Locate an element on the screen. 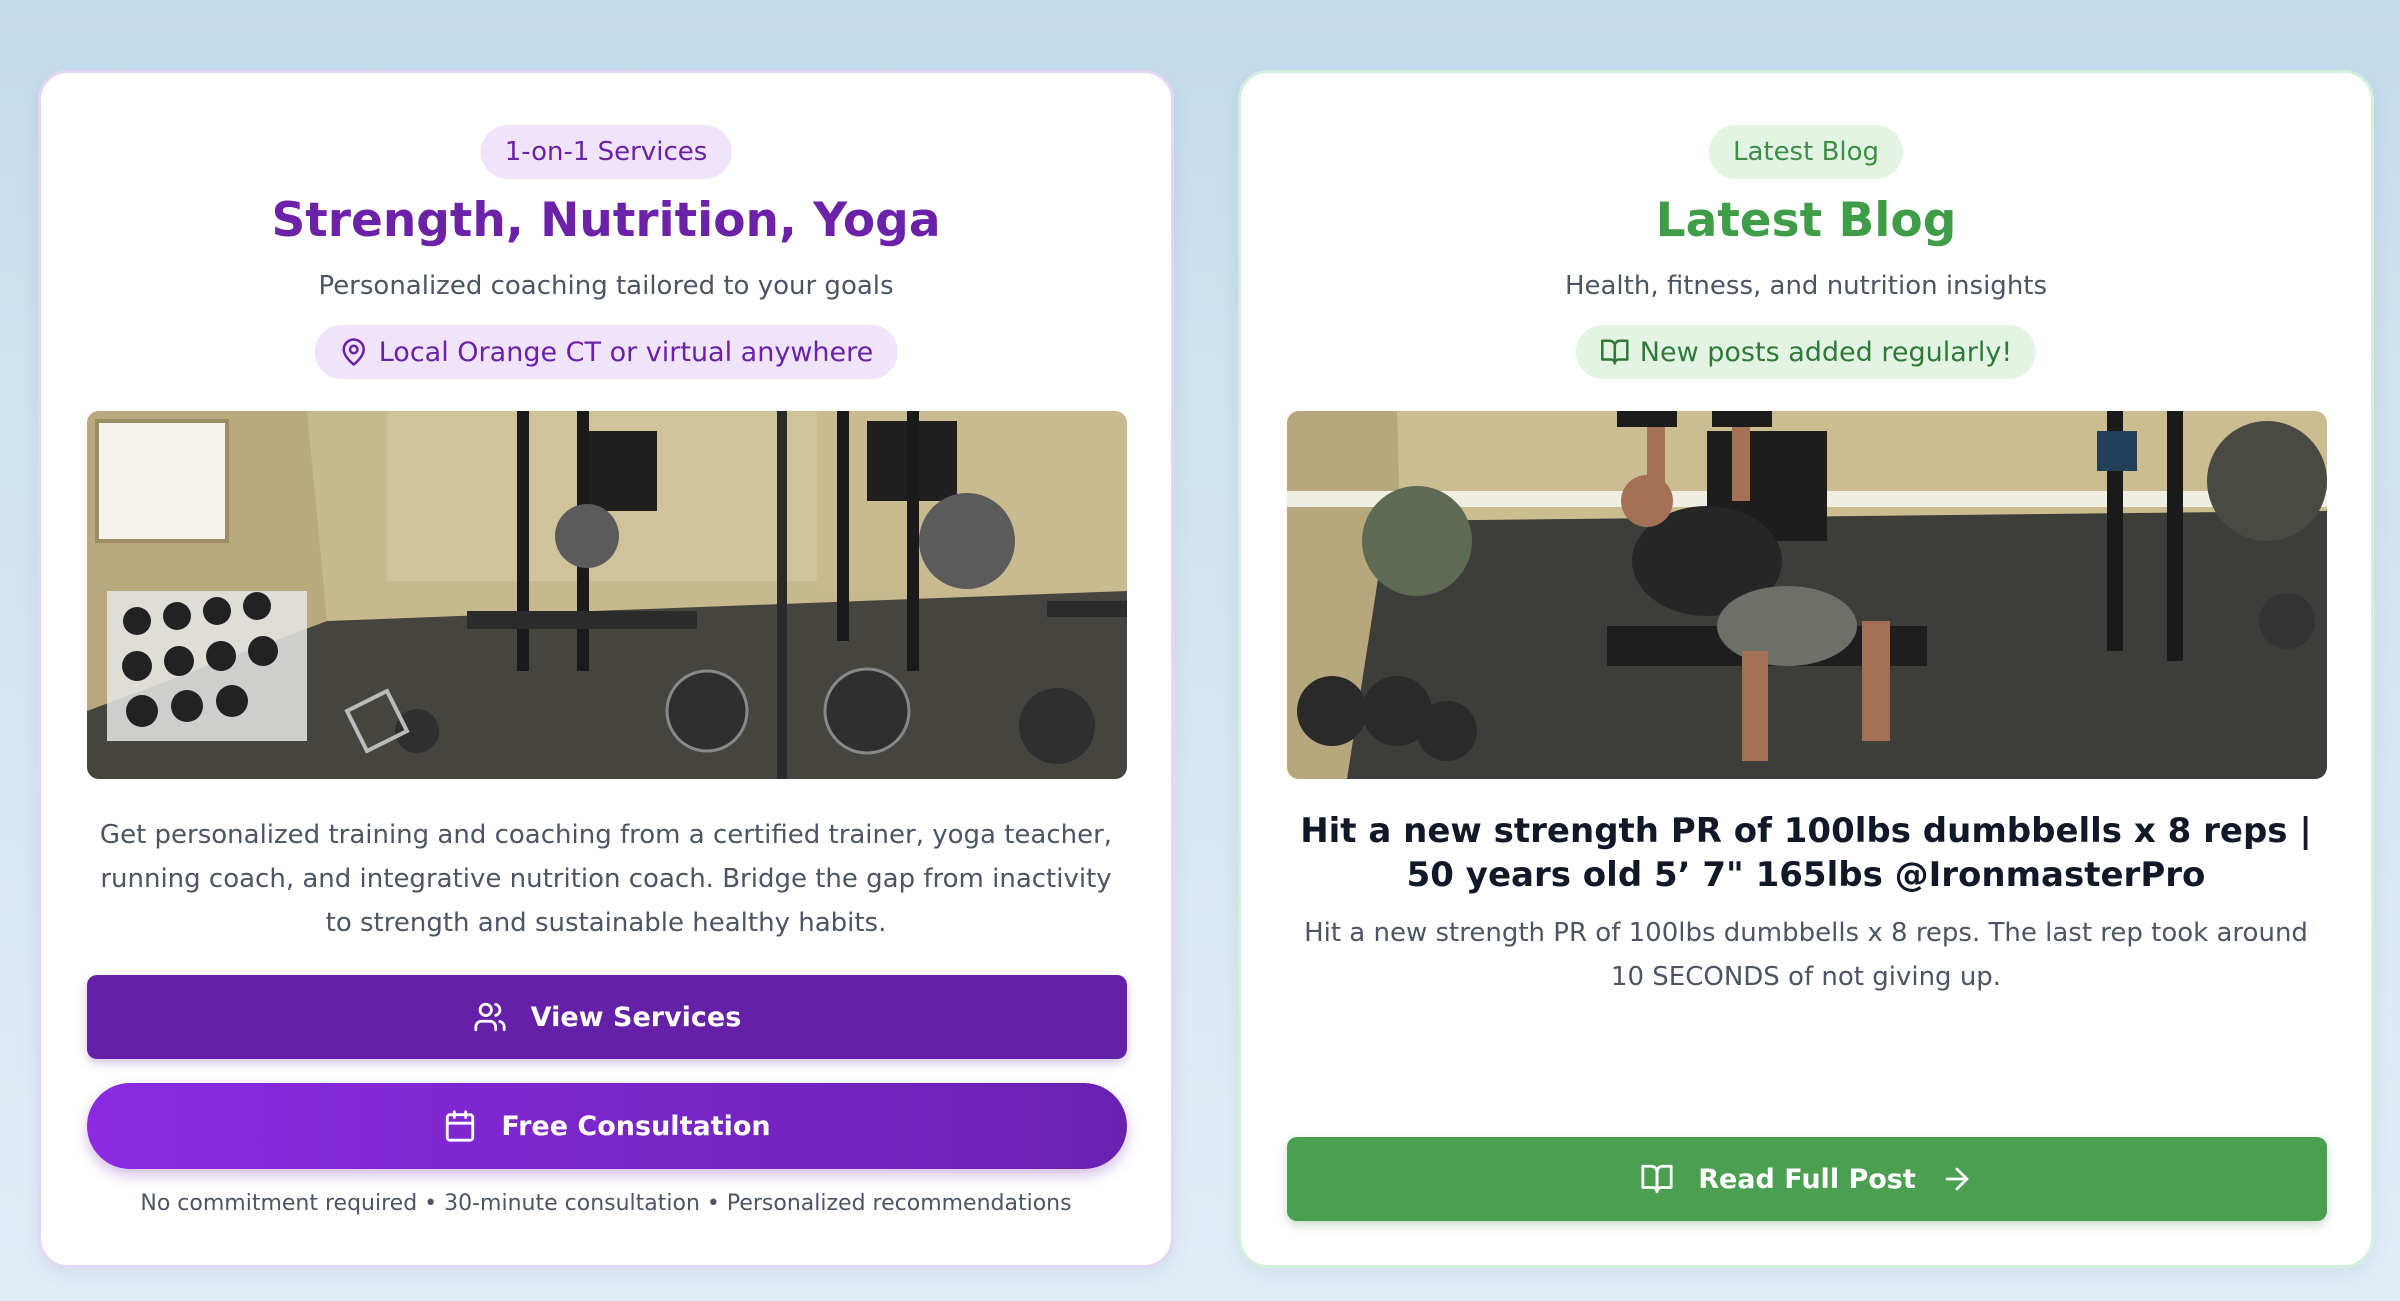 The height and width of the screenshot is (1301, 2400). read-full-post-label: Read Full Post is located at coordinates (1807, 1179).